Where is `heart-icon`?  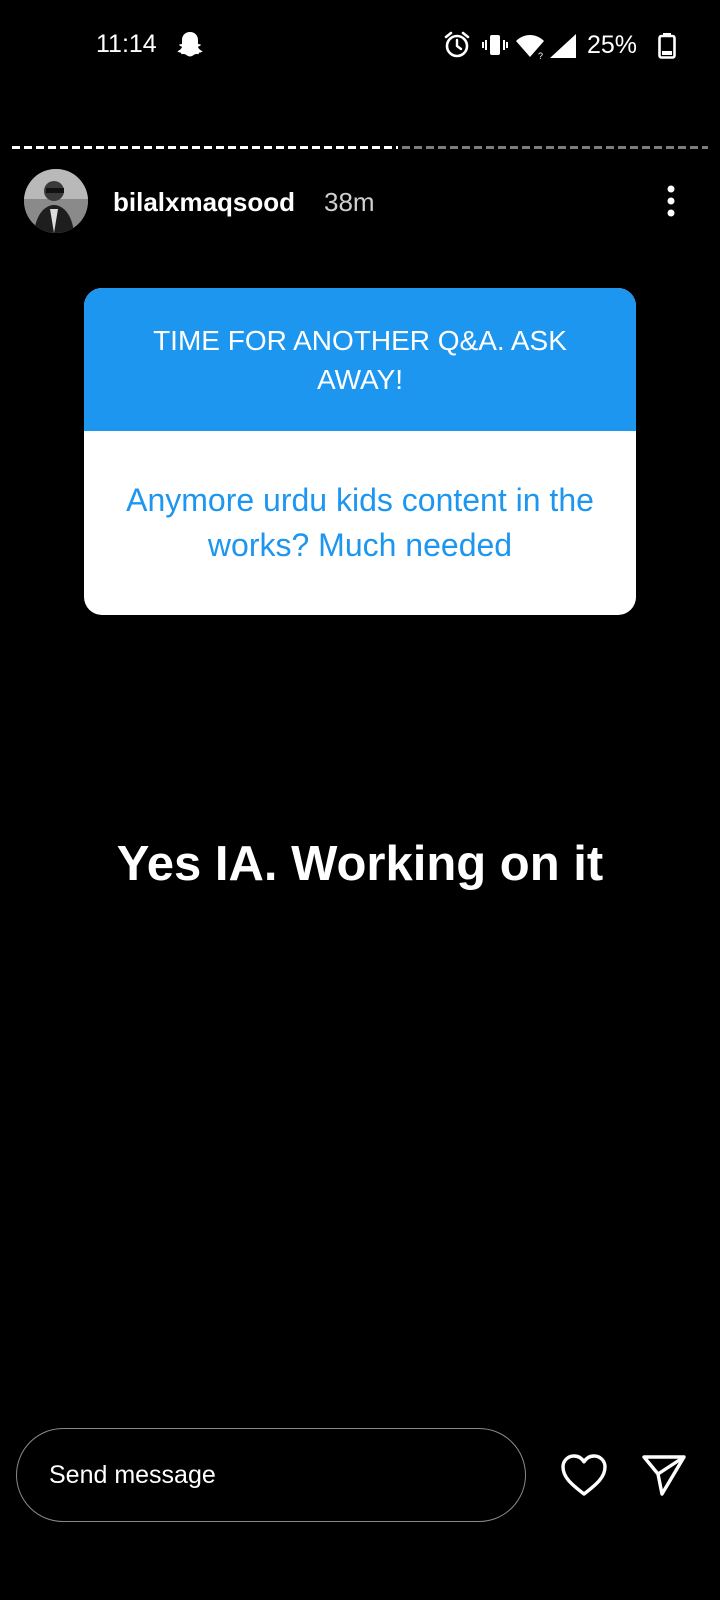 heart-icon is located at coordinates (584, 1475).